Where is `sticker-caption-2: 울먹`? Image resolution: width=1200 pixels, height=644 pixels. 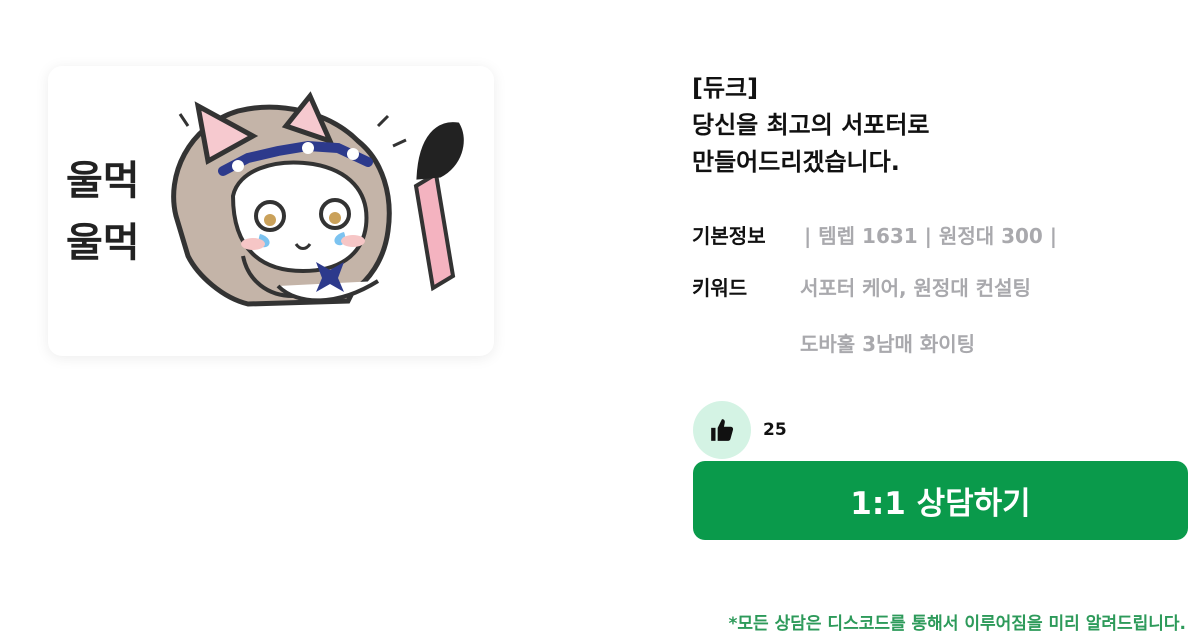
sticker-caption-2: 울먹 is located at coordinates (103, 243).